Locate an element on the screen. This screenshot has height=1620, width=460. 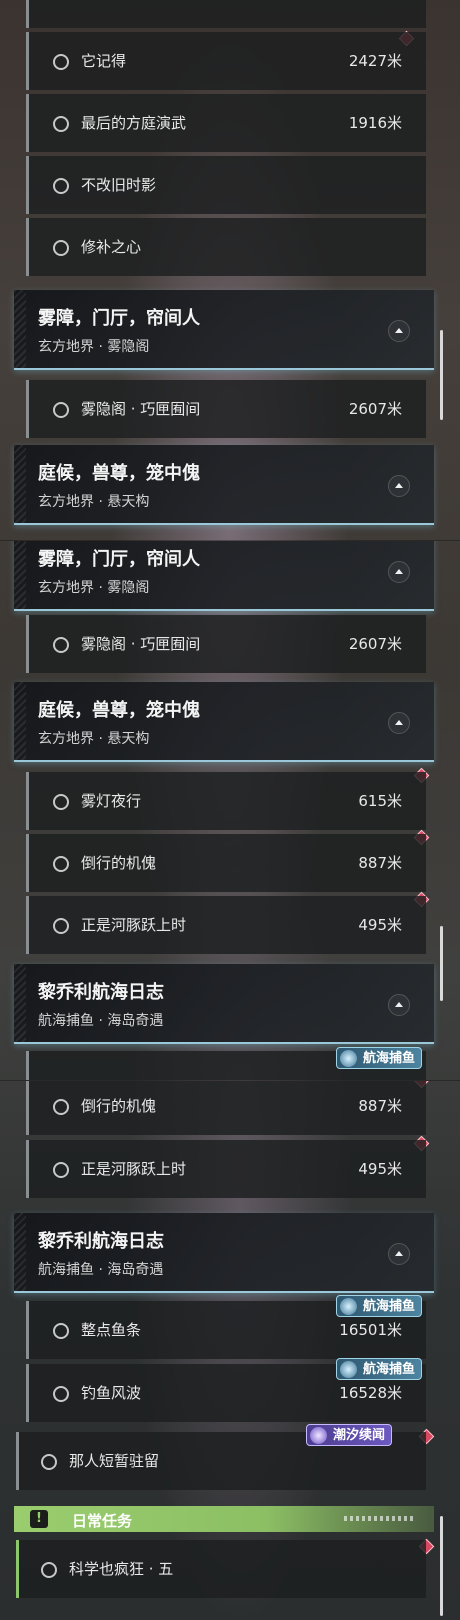
task-name: 整点鱼条 is located at coordinates (111, 1330).